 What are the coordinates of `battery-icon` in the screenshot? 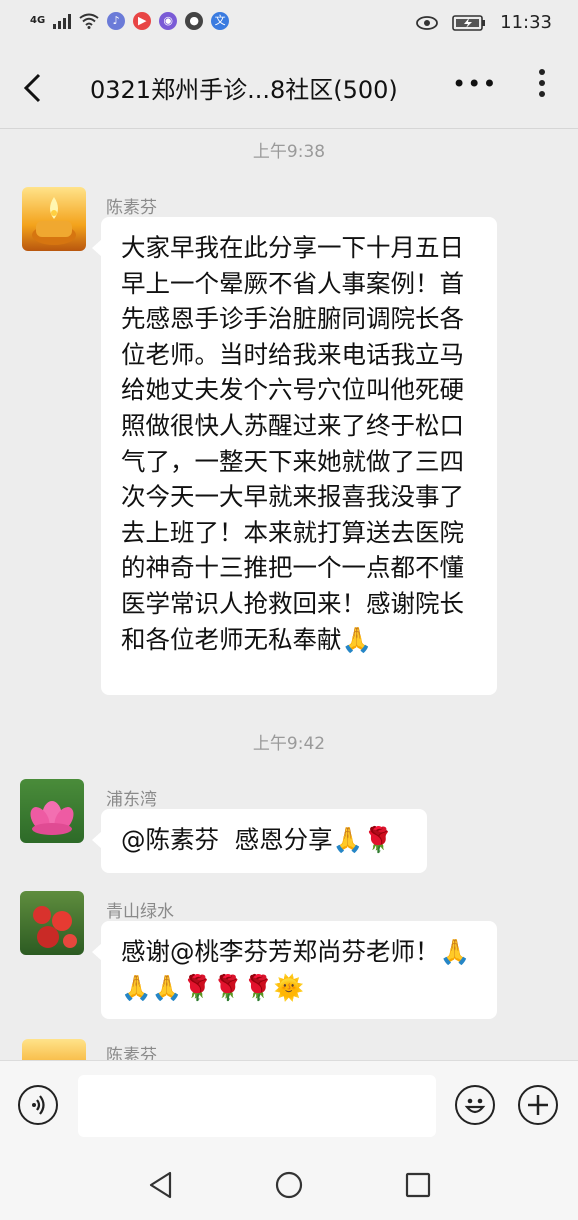 It's located at (469, 22).